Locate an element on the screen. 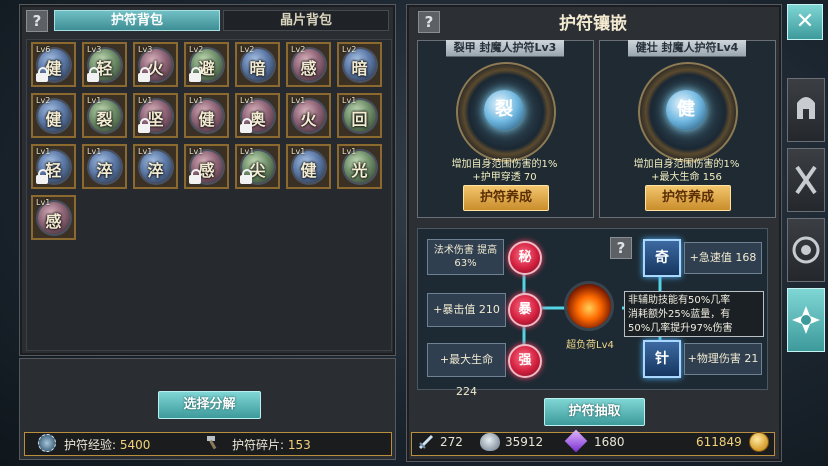  talisman-slot: Lv3 火 is located at coordinates (155, 64).